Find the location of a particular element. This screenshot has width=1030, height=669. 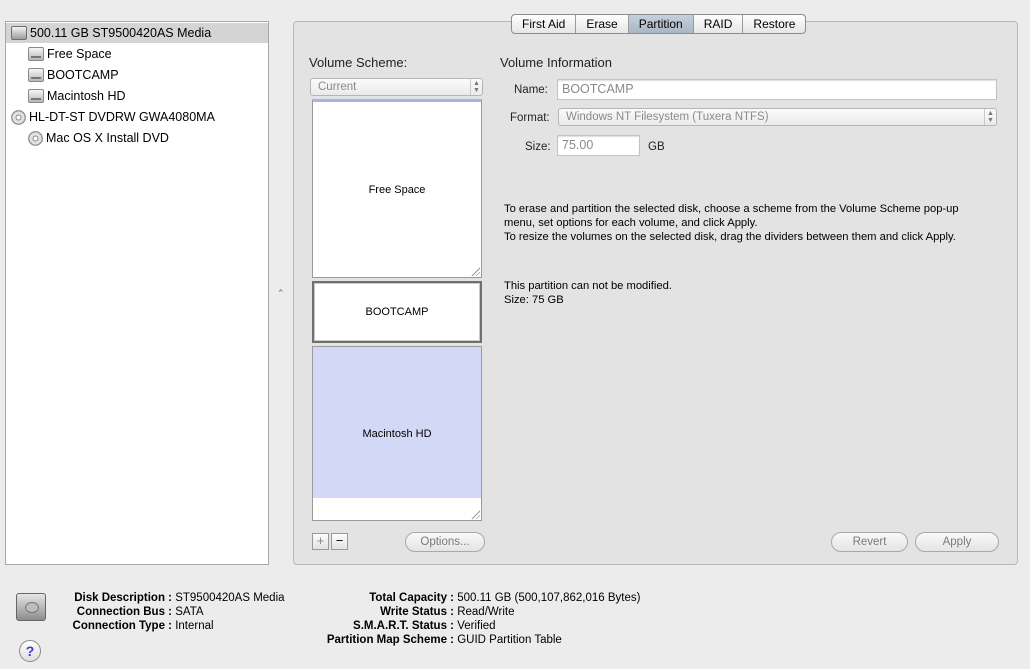

write-status-value: Read/Write is located at coordinates (486, 612).